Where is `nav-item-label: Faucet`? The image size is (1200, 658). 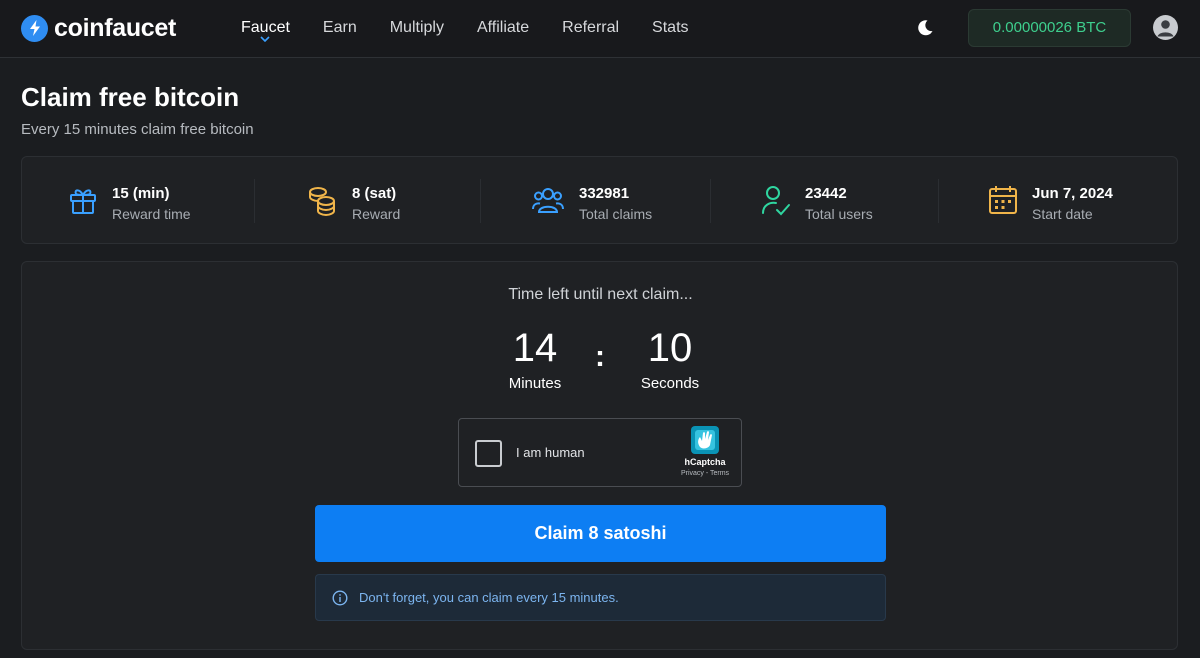
nav-item-label: Faucet is located at coordinates (265, 27).